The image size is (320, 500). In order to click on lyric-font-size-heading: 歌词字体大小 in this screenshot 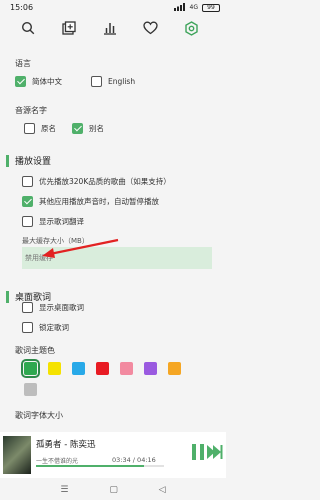, I will do `click(39, 415)`.